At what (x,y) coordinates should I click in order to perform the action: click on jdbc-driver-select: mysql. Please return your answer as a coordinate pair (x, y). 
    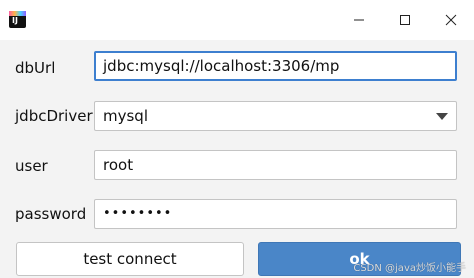
    Looking at the image, I should click on (275, 116).